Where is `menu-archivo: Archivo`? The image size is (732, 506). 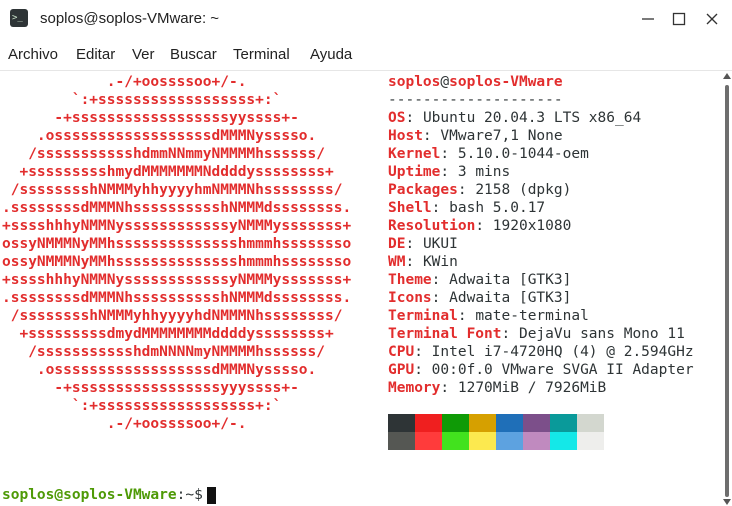
menu-archivo: Archivo is located at coordinates (33, 54).